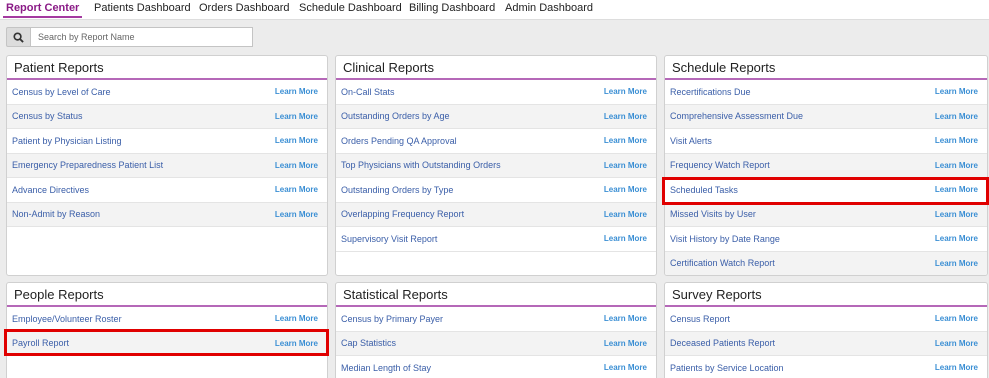 Image resolution: width=989 pixels, height=378 pixels. Describe the element at coordinates (549, 8) in the screenshot. I see `tab-admin-dashboard: Admin Dashboard` at that location.